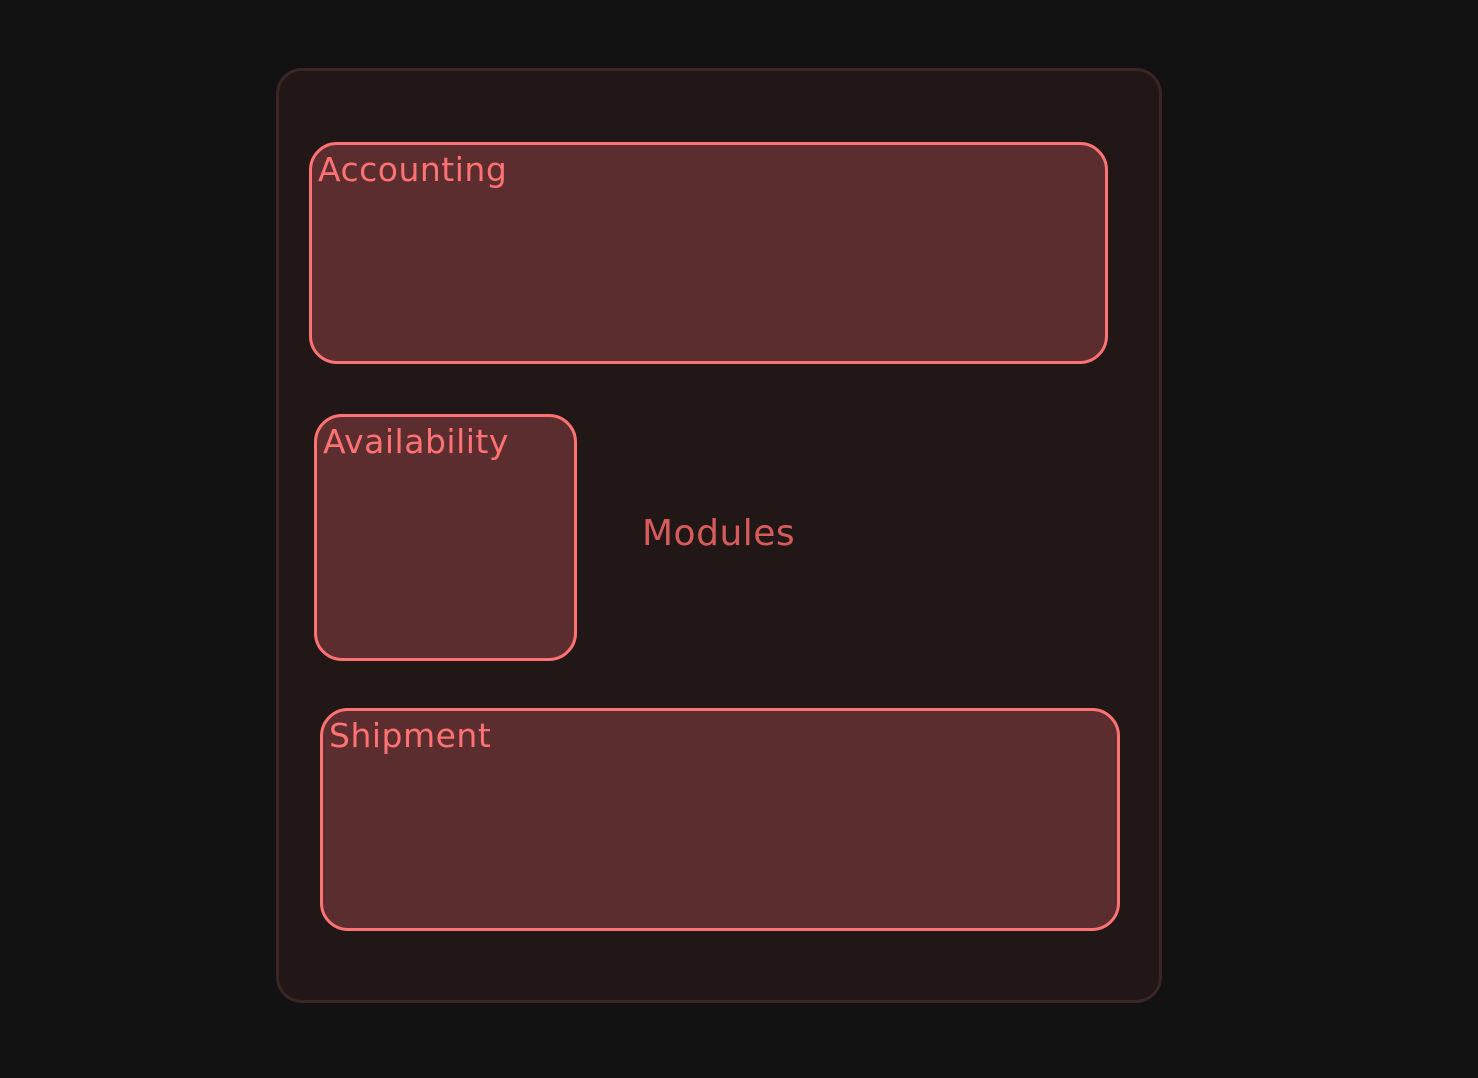 The image size is (1478, 1078). I want to click on module-availability-label: Availability, so click(416, 441).